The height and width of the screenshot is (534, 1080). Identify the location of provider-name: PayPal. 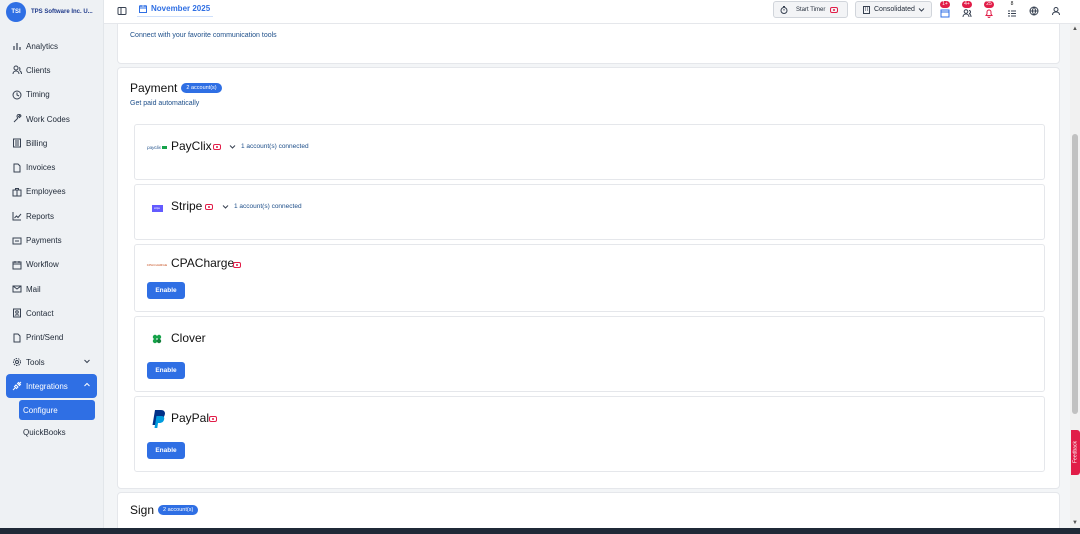
(190, 418).